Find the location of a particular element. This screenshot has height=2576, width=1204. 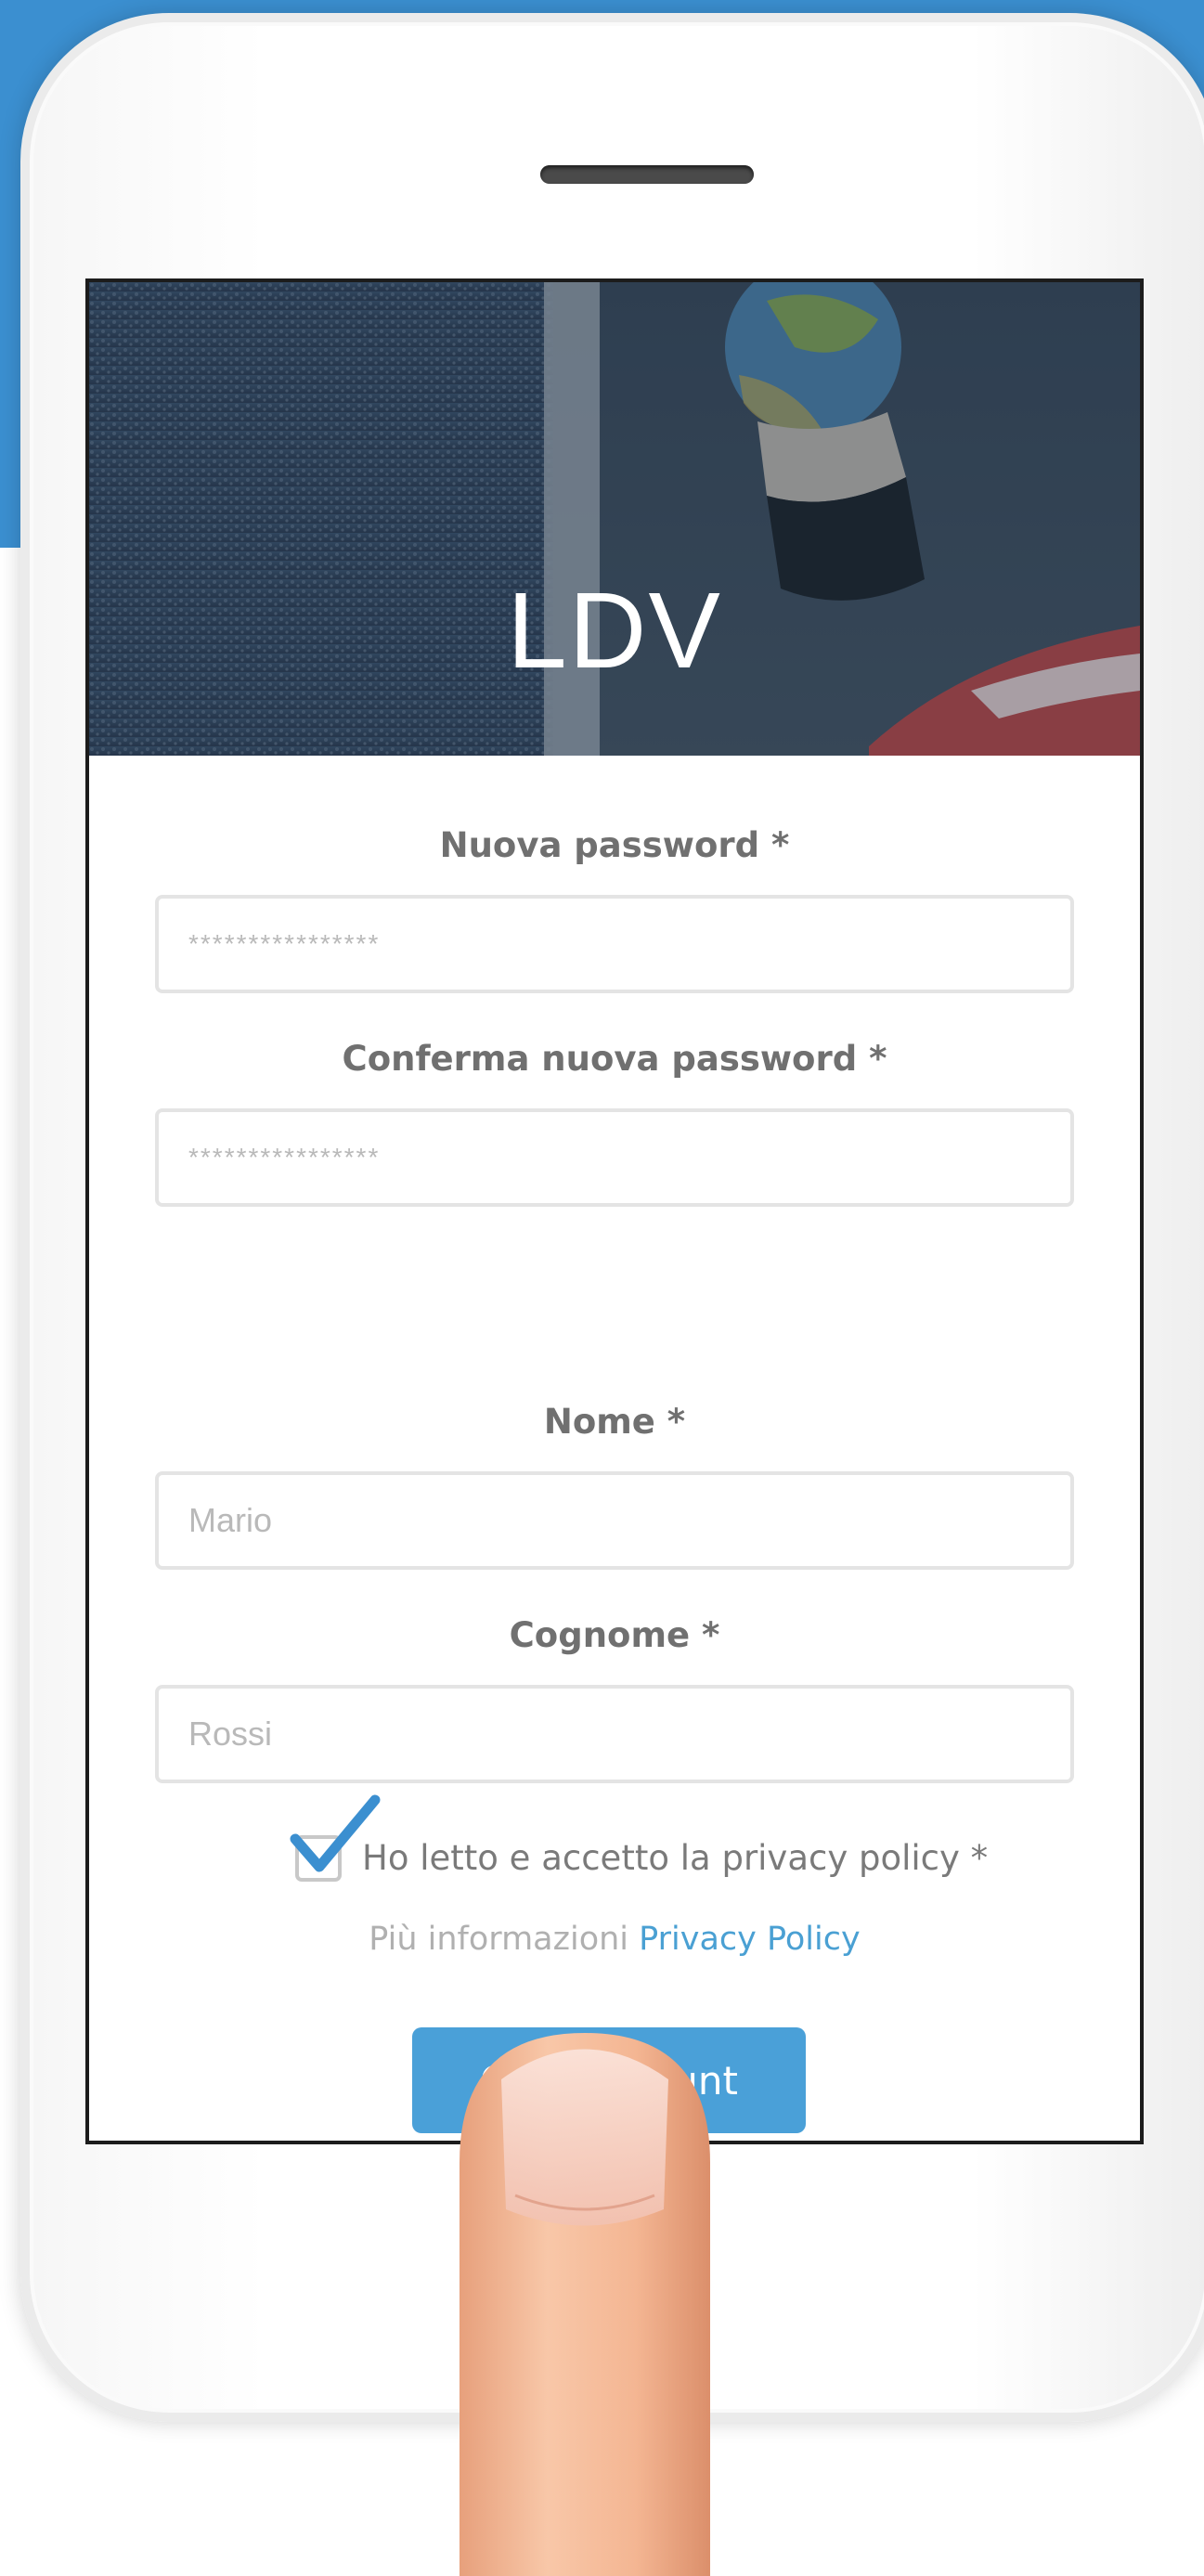

phone-speaker is located at coordinates (647, 174).